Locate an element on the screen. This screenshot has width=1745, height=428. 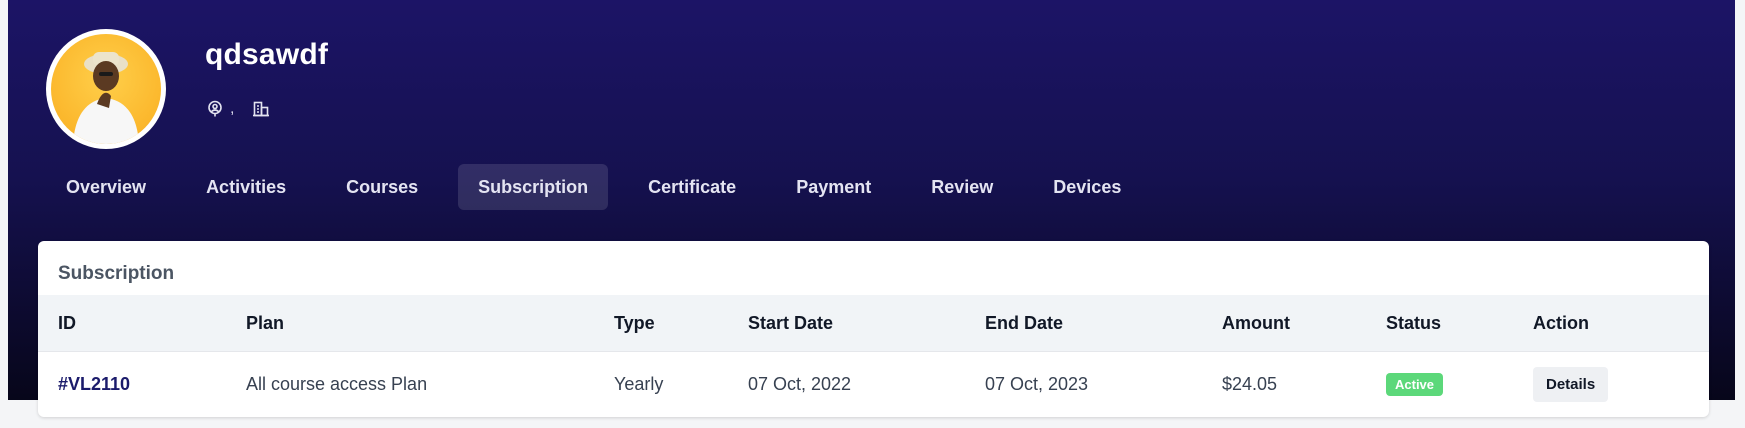
status-cell: Active is located at coordinates (1415, 384).